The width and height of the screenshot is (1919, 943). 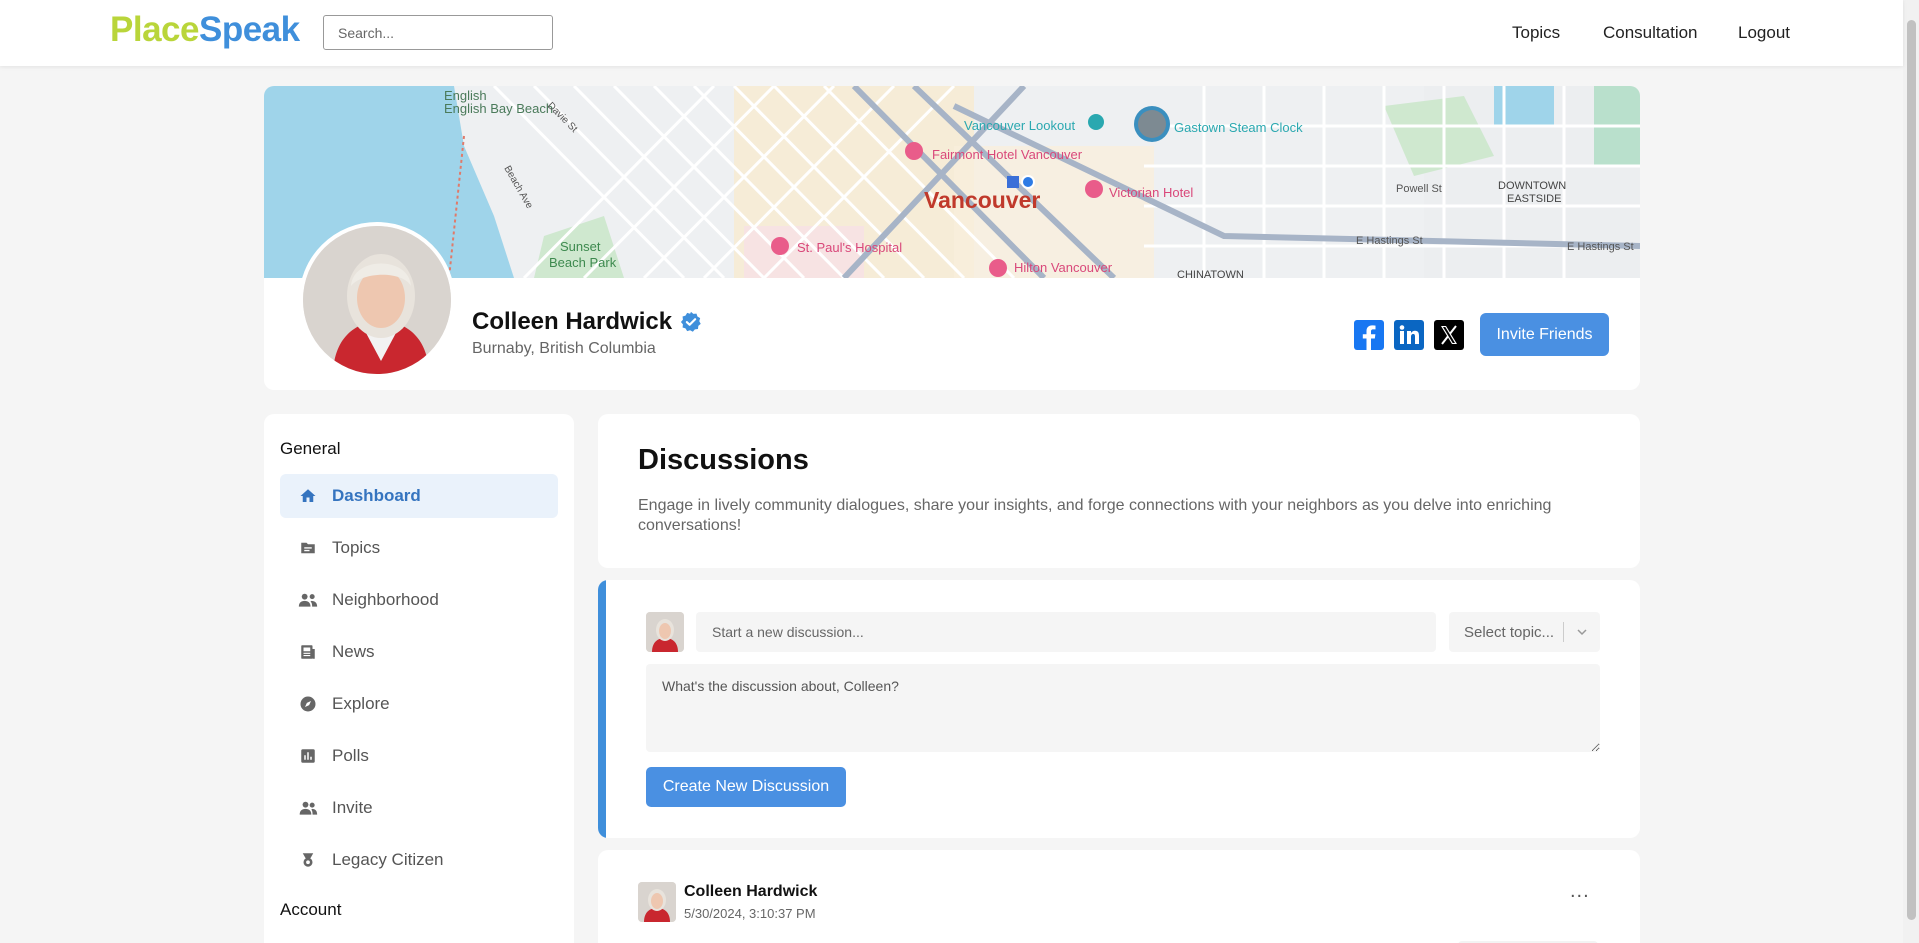 I want to click on sidebar-item-label: Neighborhood, so click(x=385, y=599).